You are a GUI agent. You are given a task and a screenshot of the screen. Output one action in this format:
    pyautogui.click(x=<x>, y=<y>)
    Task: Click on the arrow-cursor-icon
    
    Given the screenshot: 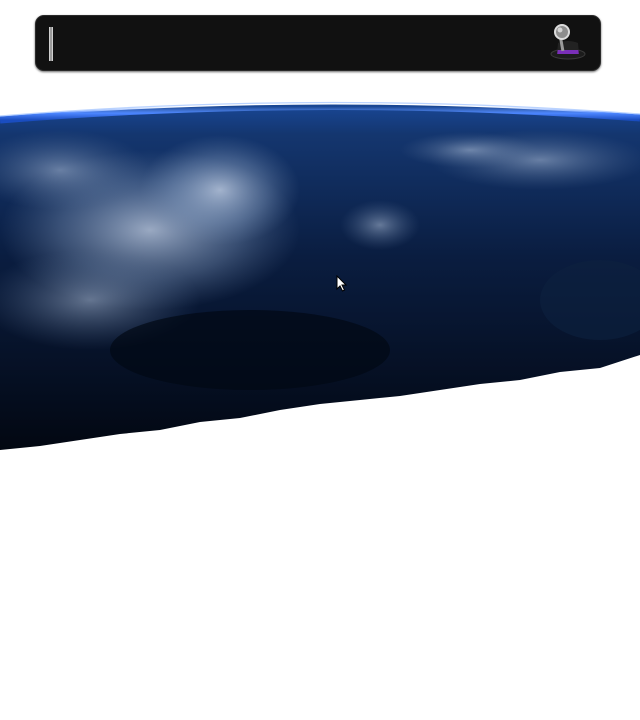 What is the action you would take?
    pyautogui.click(x=342, y=283)
    